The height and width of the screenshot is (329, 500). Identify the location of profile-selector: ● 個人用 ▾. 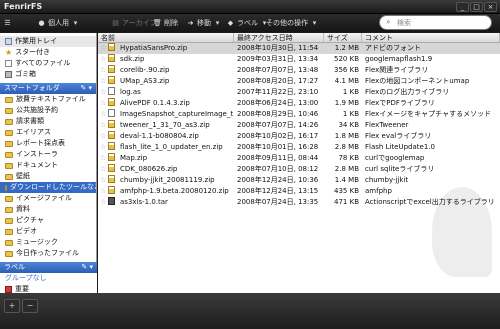
(58, 23).